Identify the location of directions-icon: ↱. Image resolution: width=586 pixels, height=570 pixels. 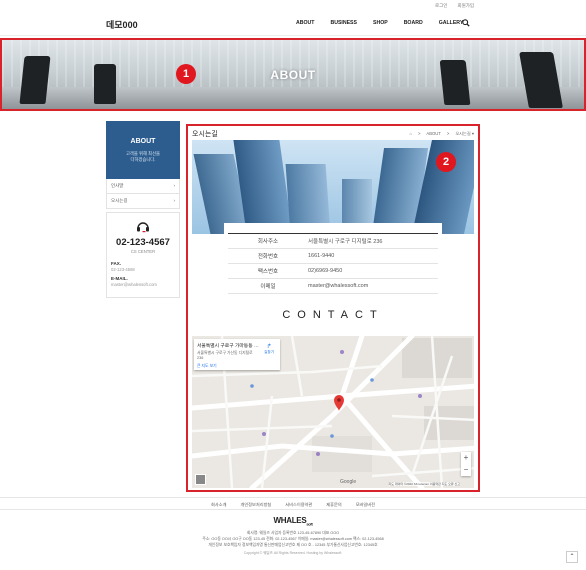
(269, 347).